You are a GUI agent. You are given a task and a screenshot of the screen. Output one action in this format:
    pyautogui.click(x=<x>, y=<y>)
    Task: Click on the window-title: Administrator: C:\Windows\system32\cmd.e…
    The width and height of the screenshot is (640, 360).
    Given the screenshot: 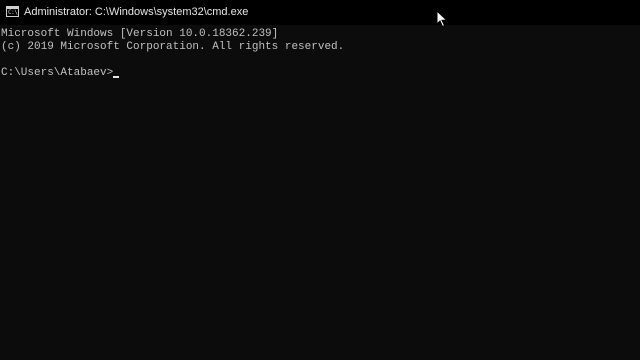 What is the action you would take?
    pyautogui.click(x=136, y=12)
    